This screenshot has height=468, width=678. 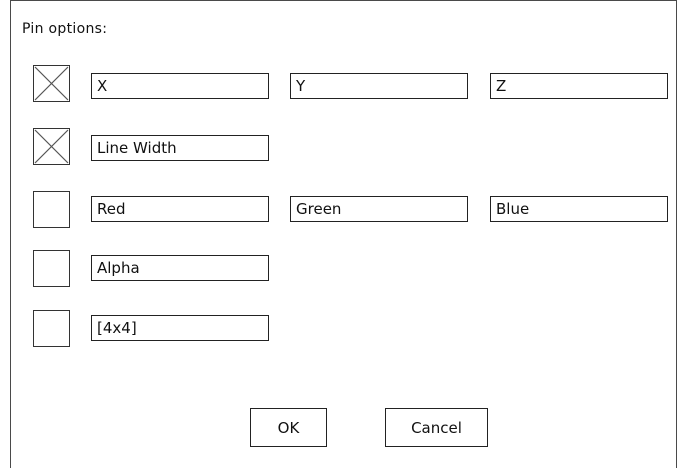 What do you see at coordinates (51, 209) in the screenshot?
I see `checkbox-rgb` at bounding box center [51, 209].